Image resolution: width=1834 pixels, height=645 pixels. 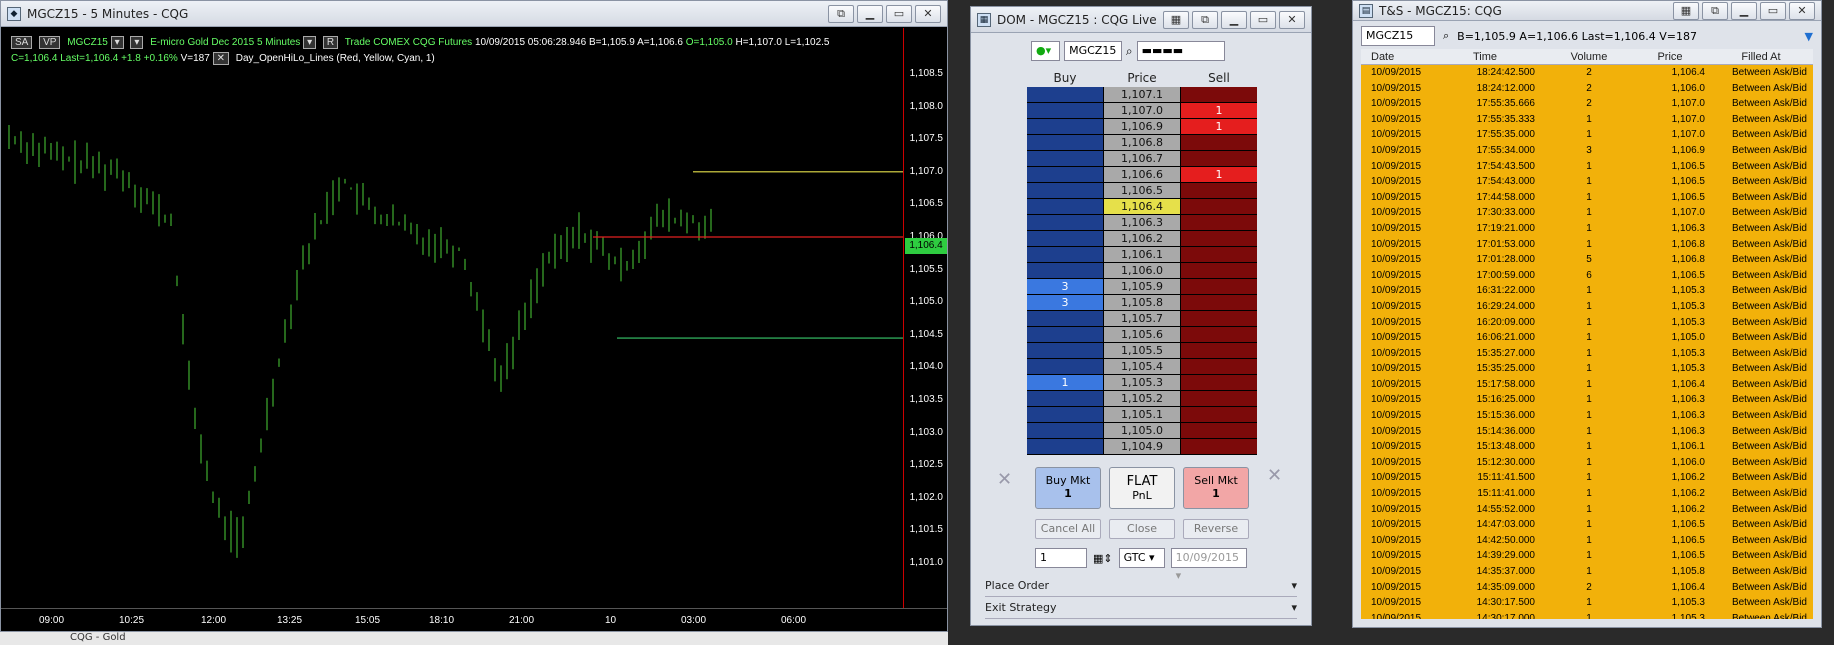 I want to click on chart-minimize-button: ▁, so click(x=870, y=13).